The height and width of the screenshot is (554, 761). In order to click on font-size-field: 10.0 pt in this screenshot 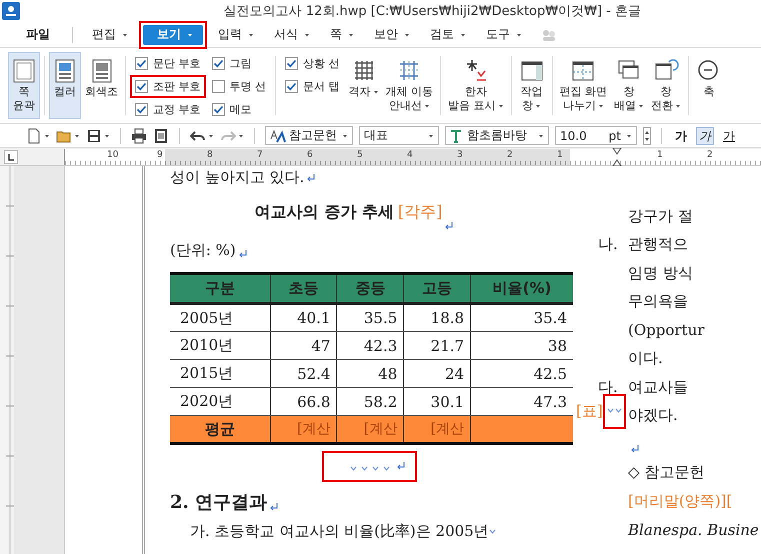, I will do `click(596, 135)`.